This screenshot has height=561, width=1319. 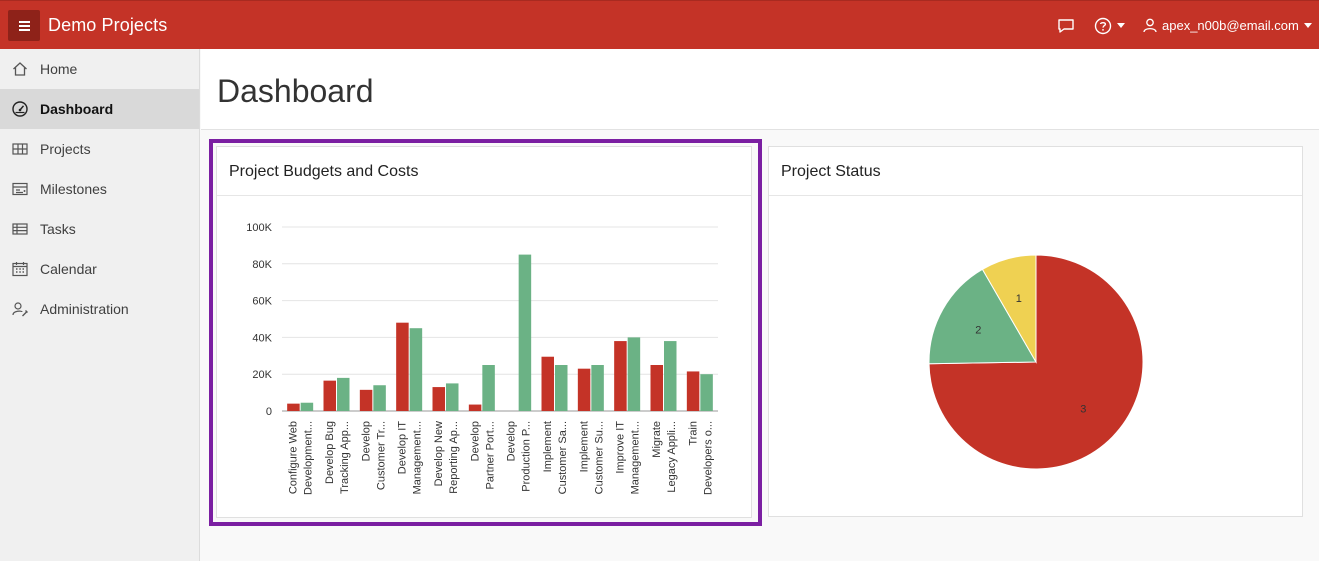 I want to click on user-menu-button: apex_n00b@email.com, so click(x=1228, y=25).